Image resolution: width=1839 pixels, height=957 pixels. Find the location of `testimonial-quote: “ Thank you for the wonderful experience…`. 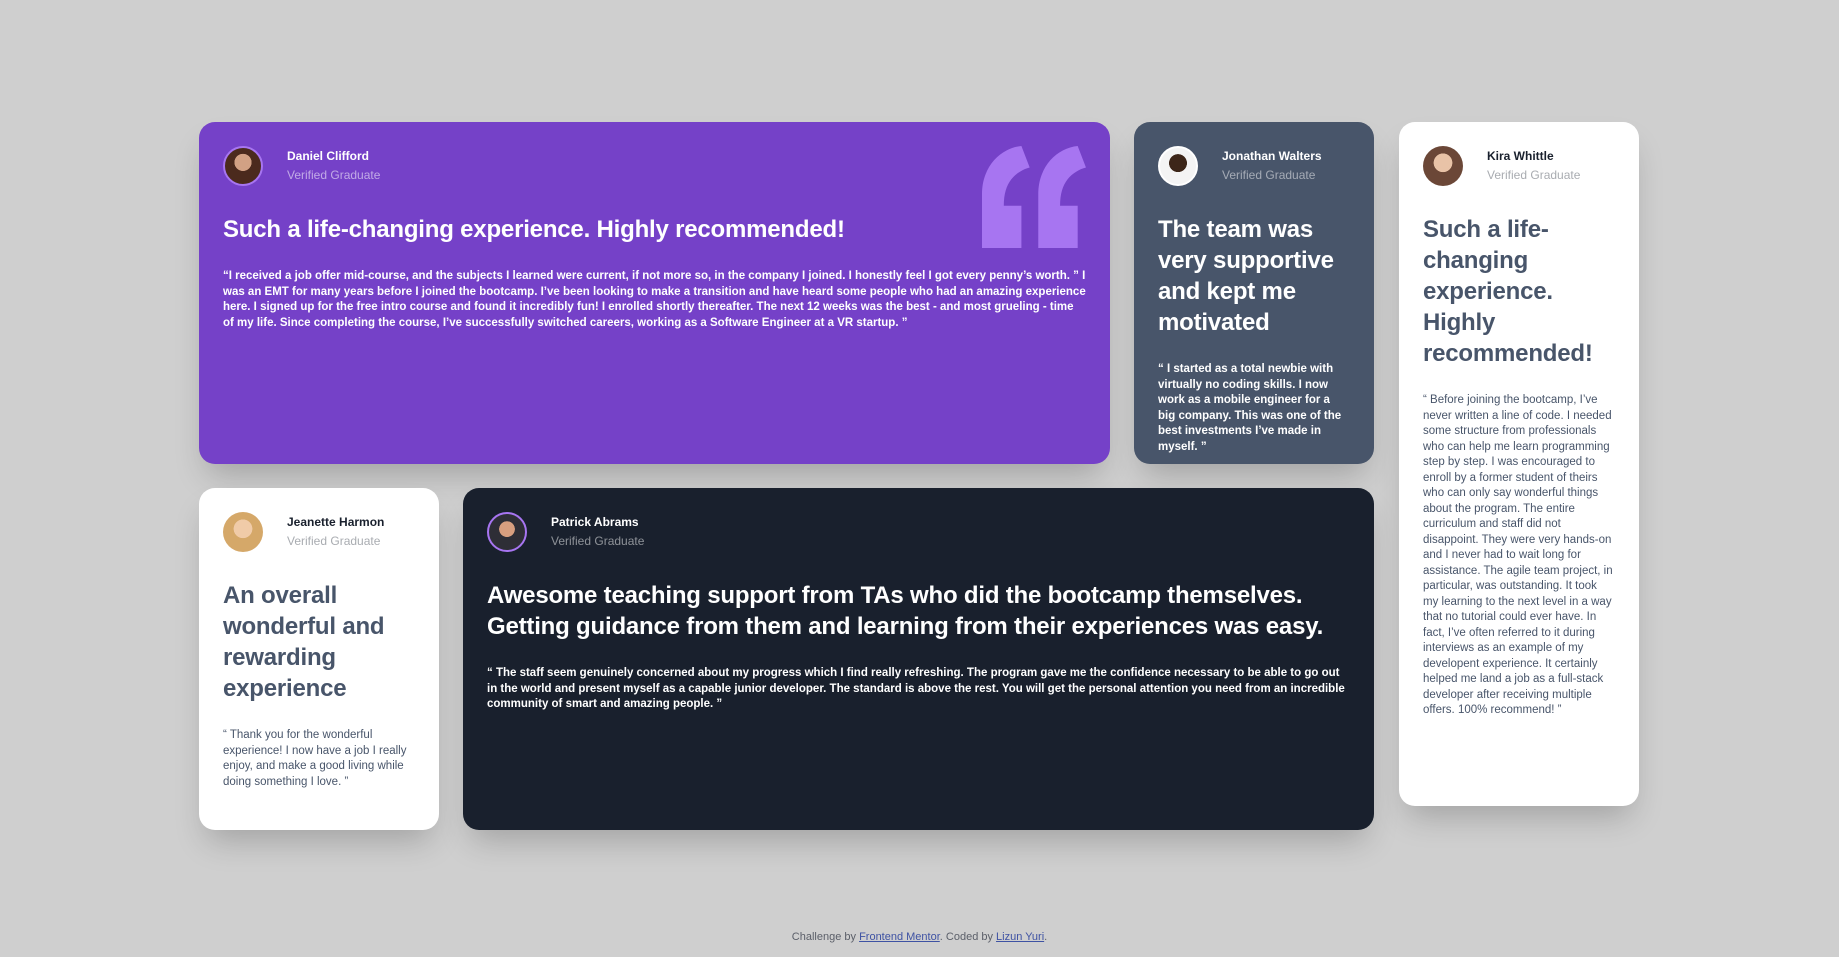

testimonial-quote: “ Thank you for the wonderful experience… is located at coordinates (315, 758).